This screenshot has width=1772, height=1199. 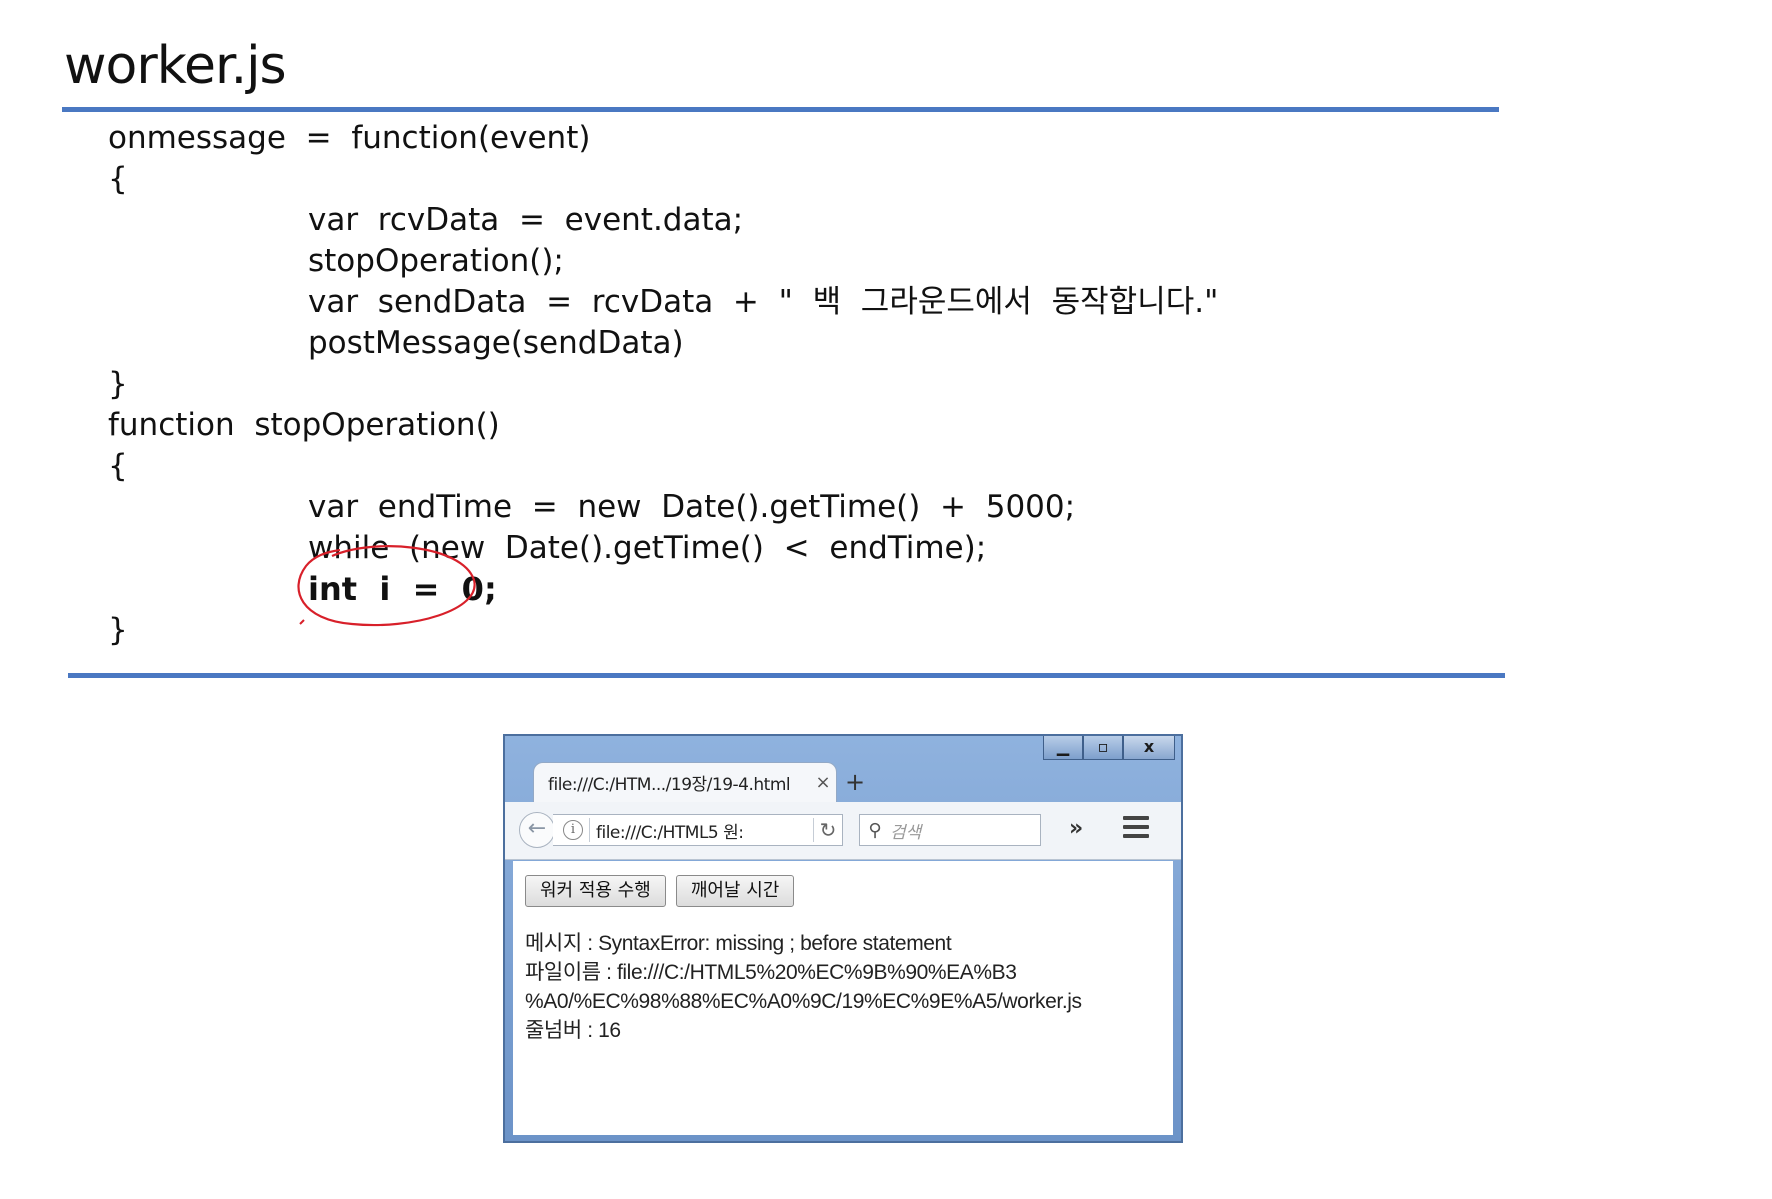 I want to click on back-arrow-icon: ←, so click(x=537, y=830).